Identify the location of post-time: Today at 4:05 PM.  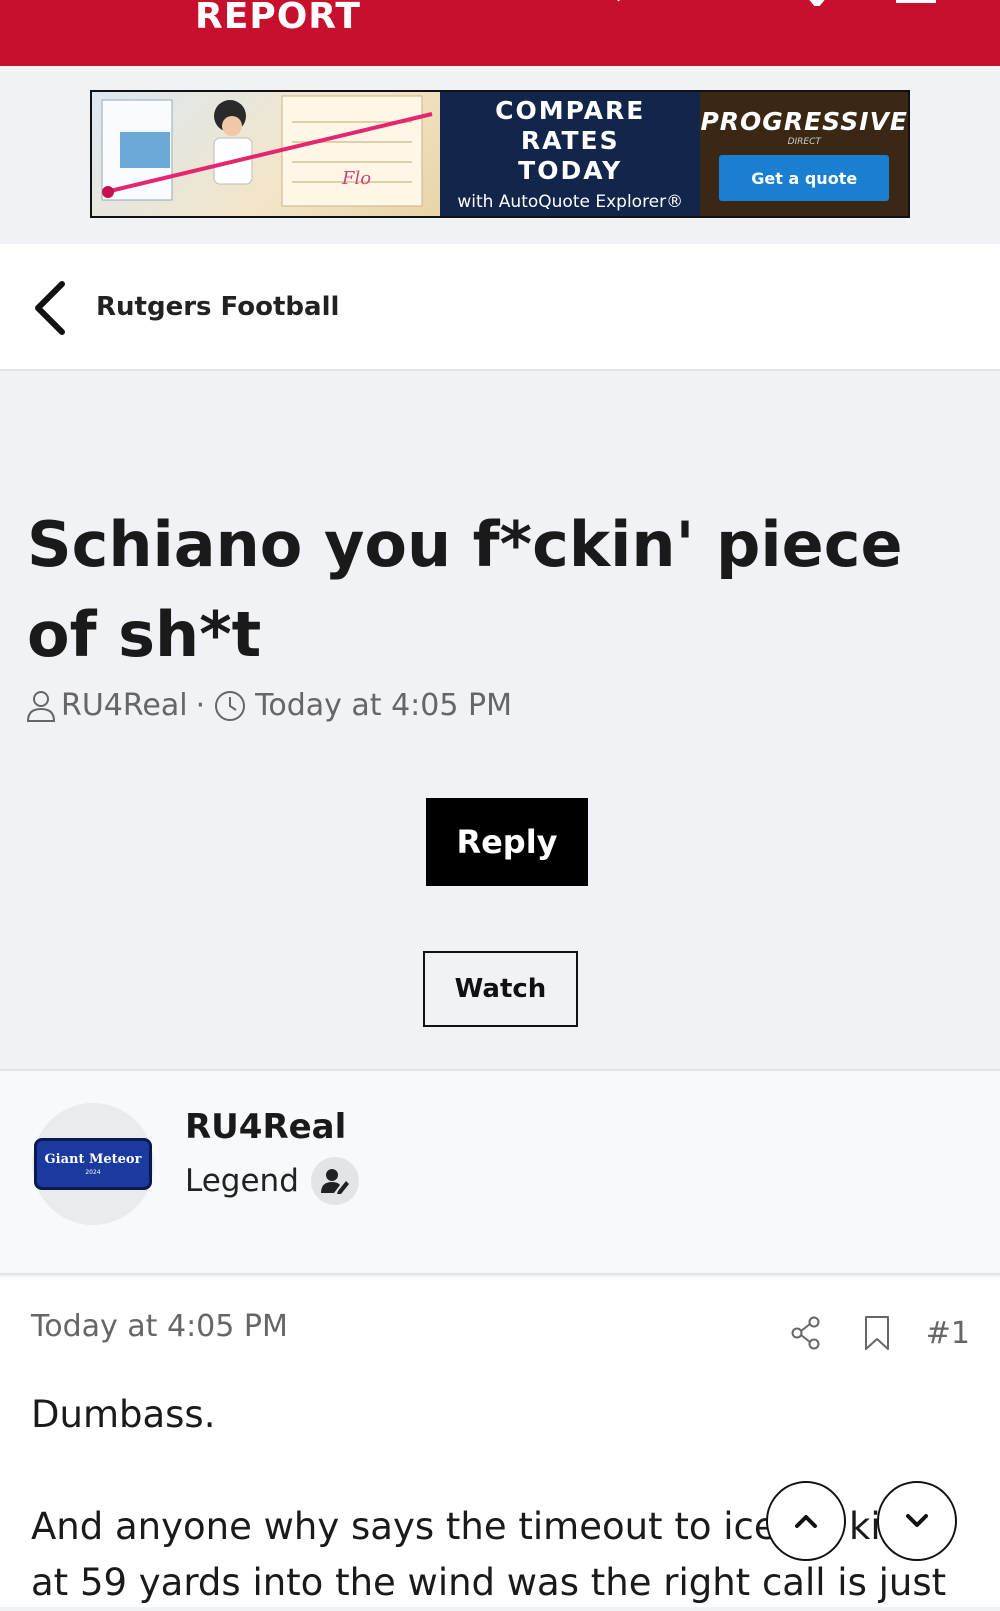
(159, 1326).